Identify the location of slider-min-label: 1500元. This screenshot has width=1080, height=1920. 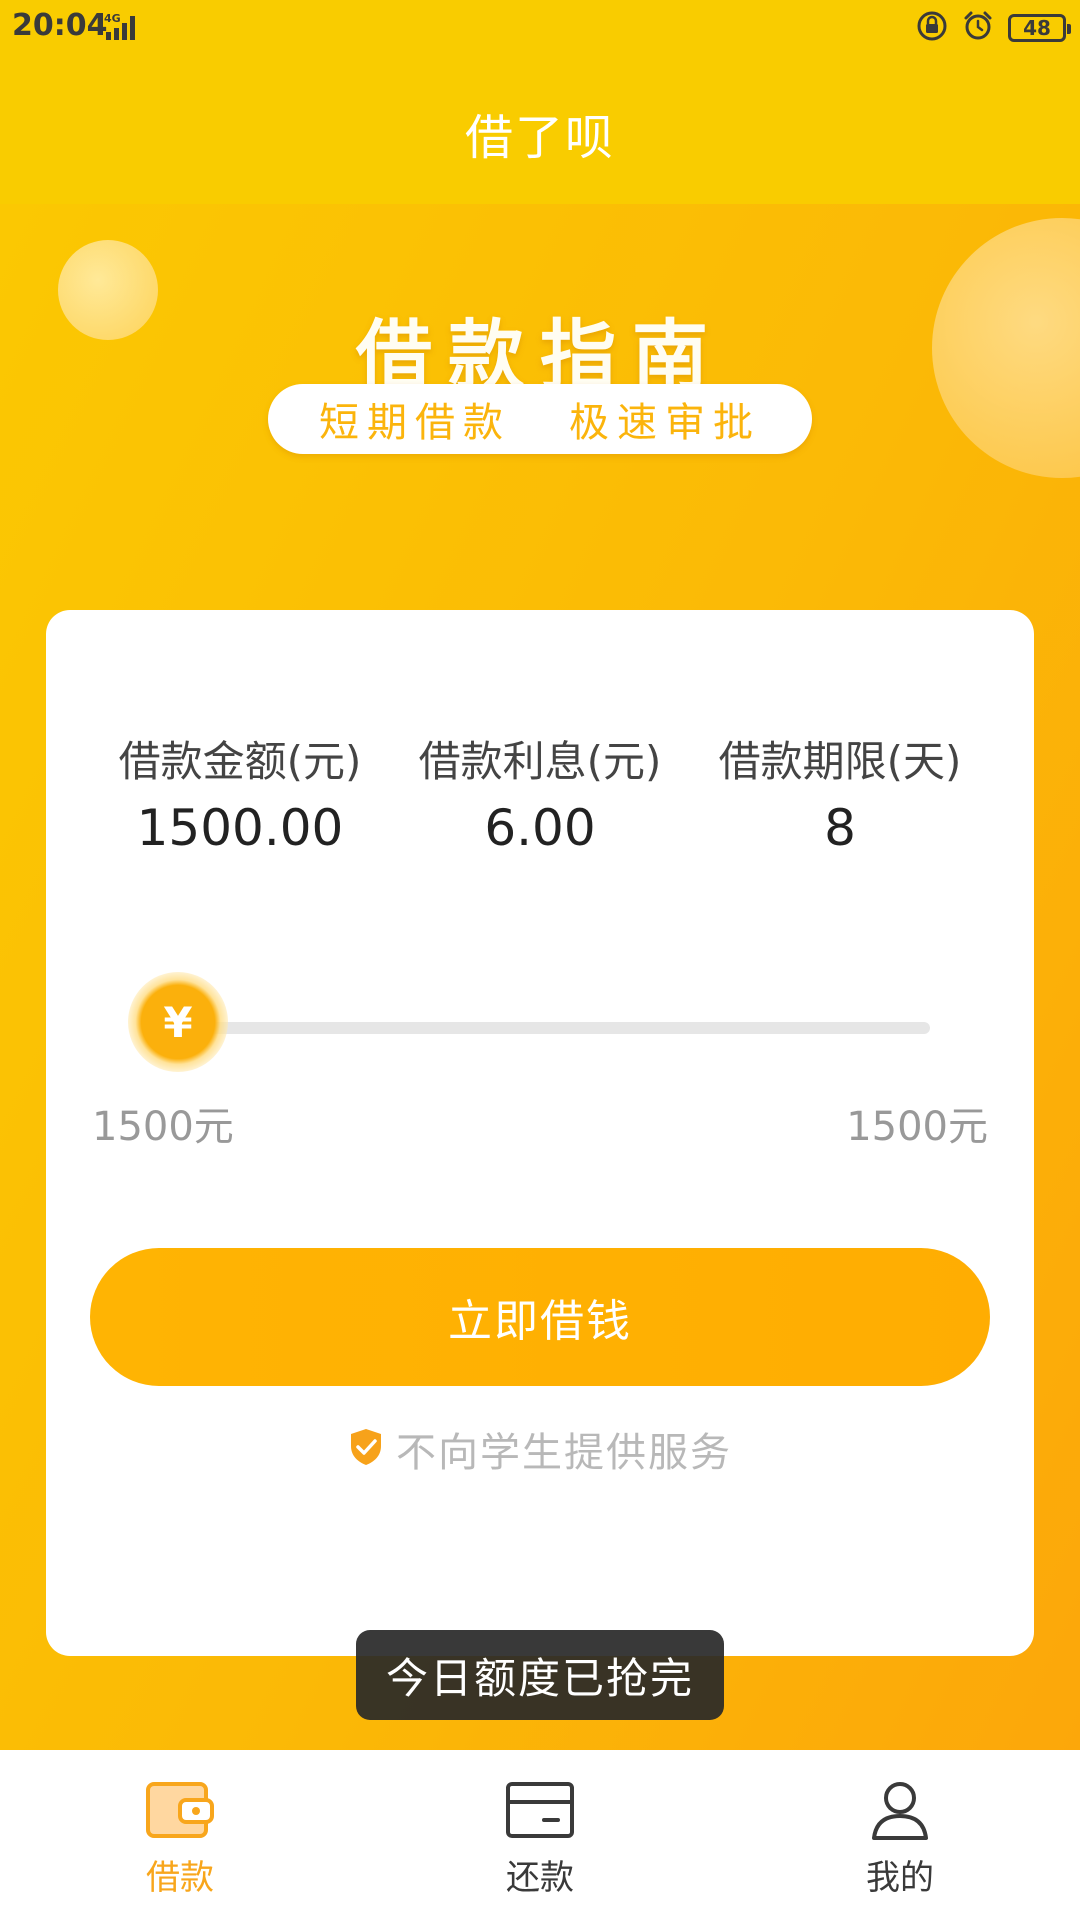
(163, 1127).